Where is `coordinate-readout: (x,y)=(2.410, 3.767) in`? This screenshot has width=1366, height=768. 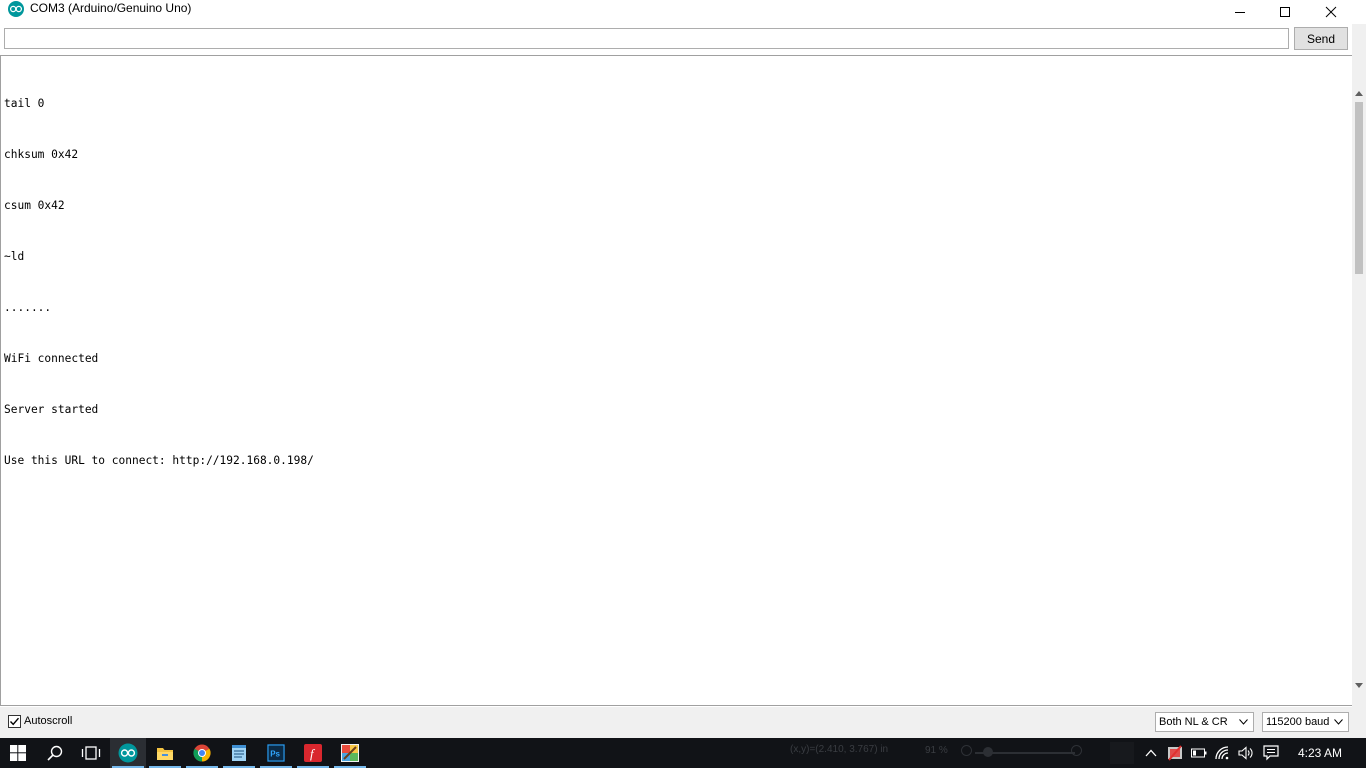 coordinate-readout: (x,y)=(2.410, 3.767) in is located at coordinates (839, 749).